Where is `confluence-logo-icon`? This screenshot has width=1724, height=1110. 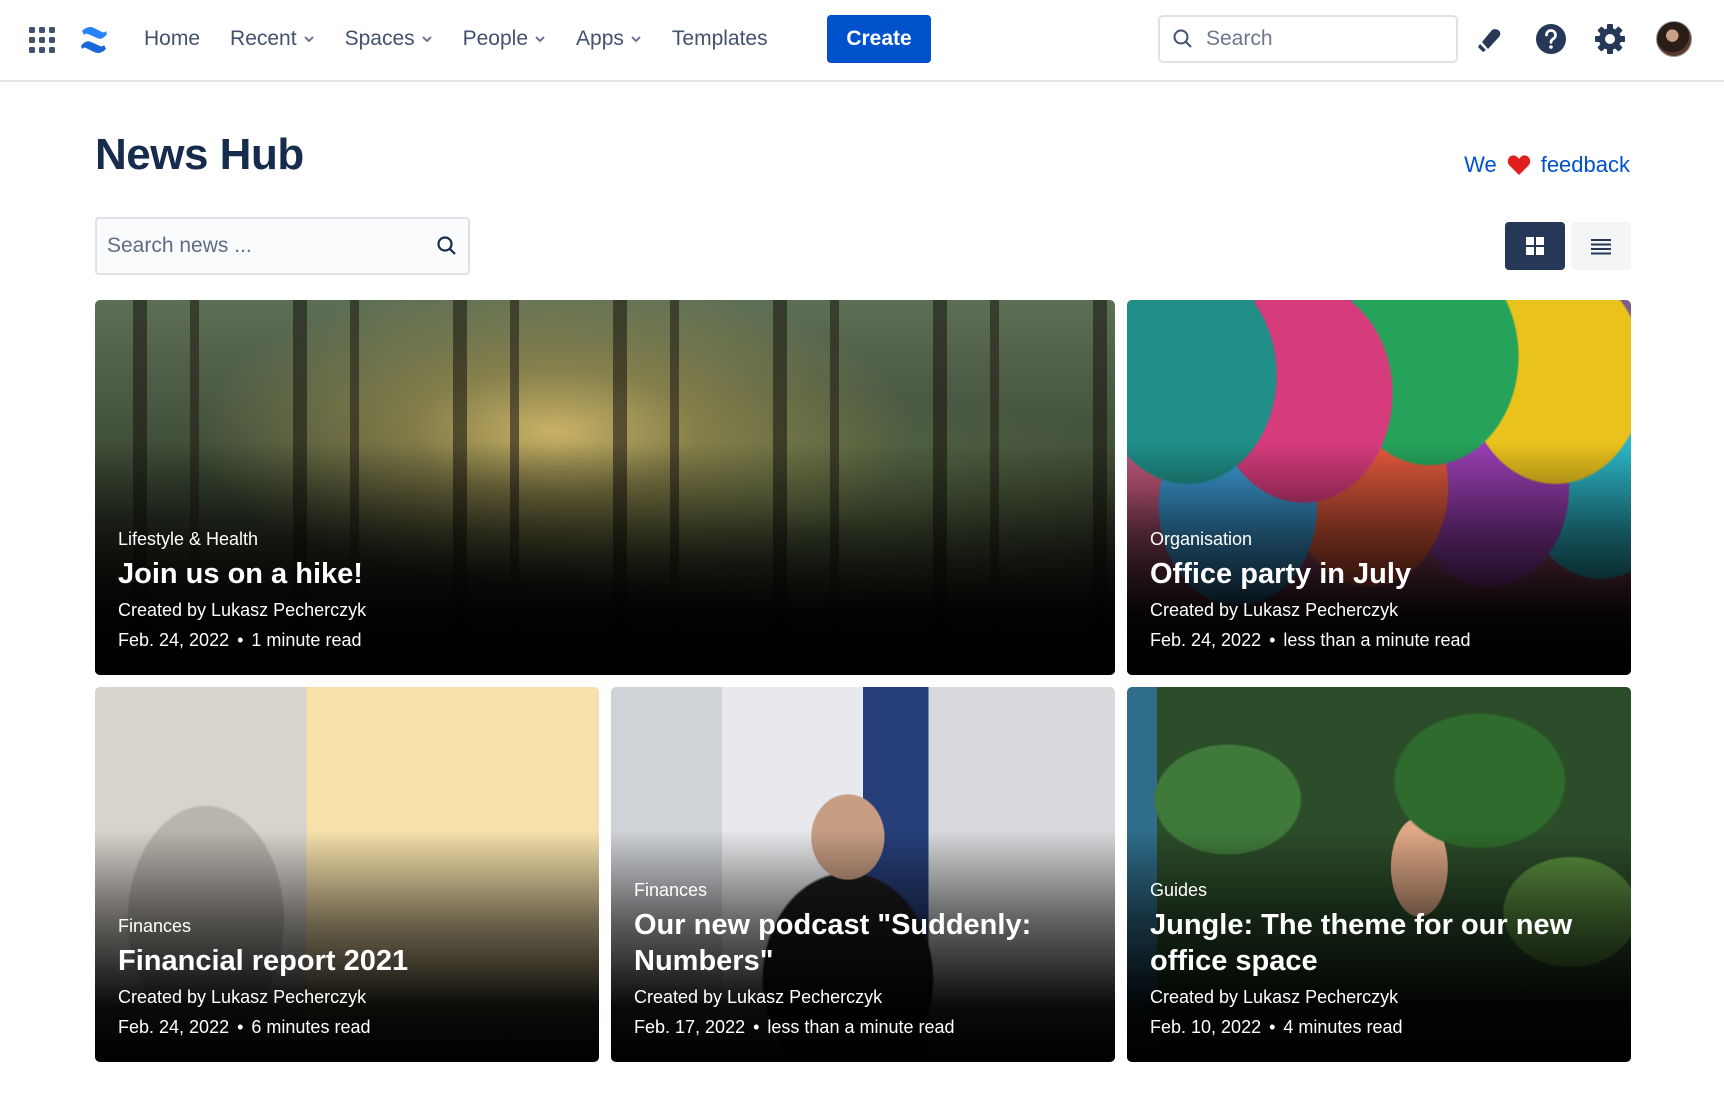 confluence-logo-icon is located at coordinates (94, 40).